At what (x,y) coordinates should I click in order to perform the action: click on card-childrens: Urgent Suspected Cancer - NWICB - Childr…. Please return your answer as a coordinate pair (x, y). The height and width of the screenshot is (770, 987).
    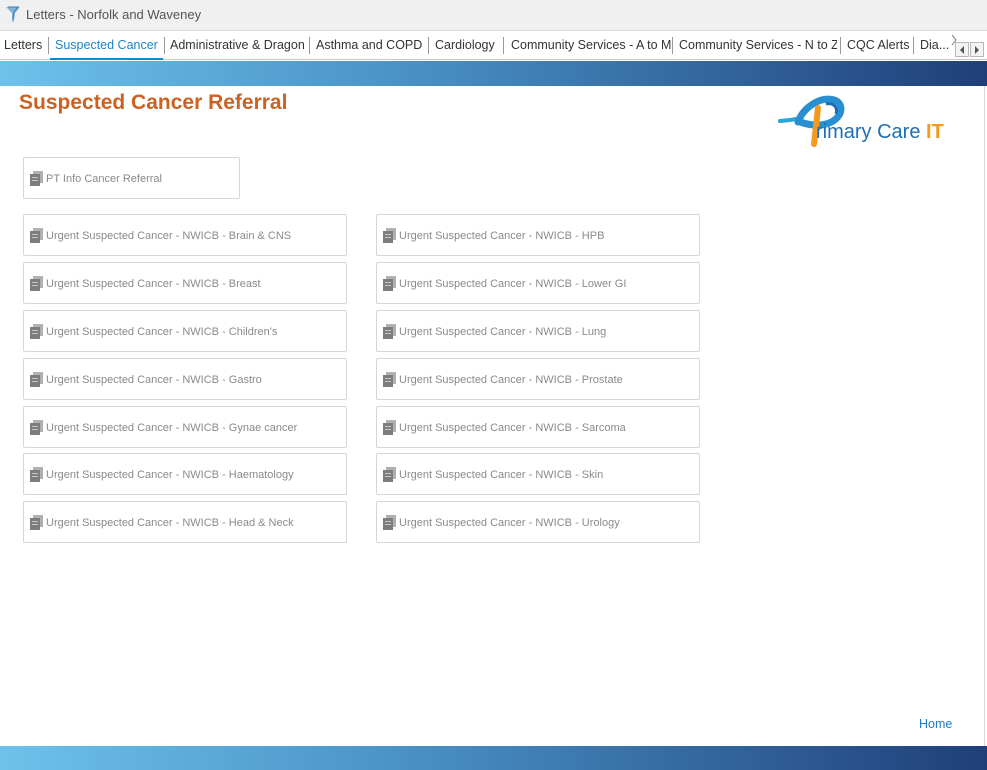
    Looking at the image, I should click on (185, 331).